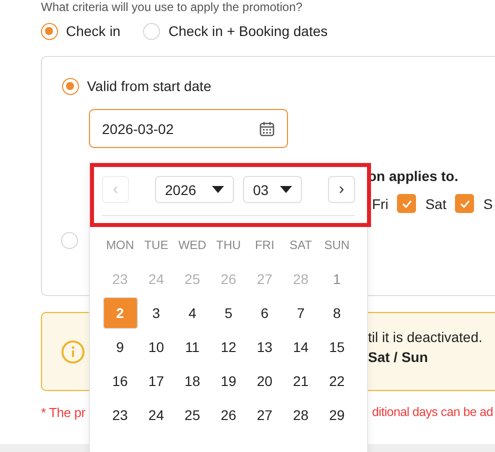 This screenshot has height=452, width=495. I want to click on calendar-day: 29, so click(336, 415).